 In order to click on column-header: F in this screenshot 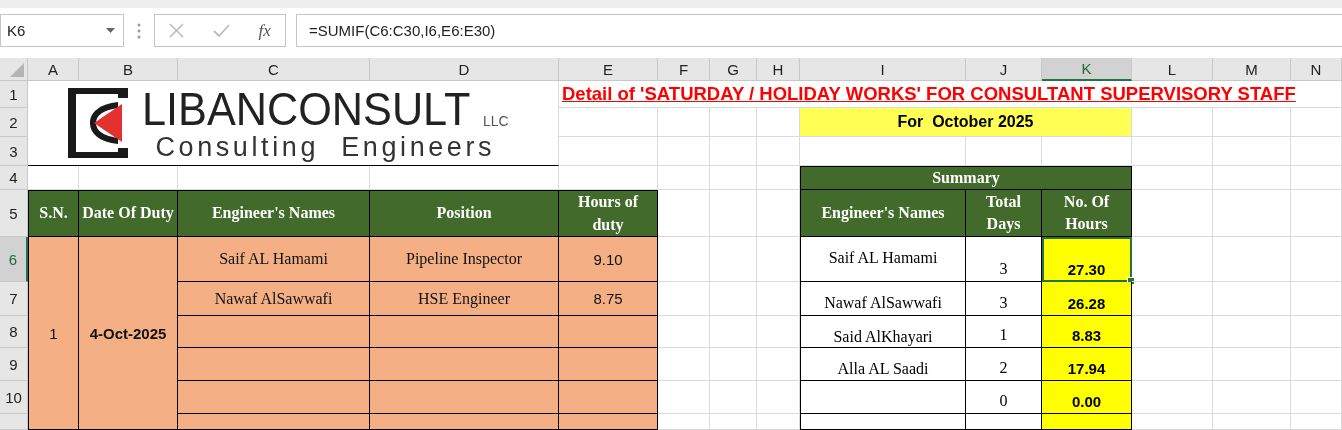, I will do `click(684, 69)`.